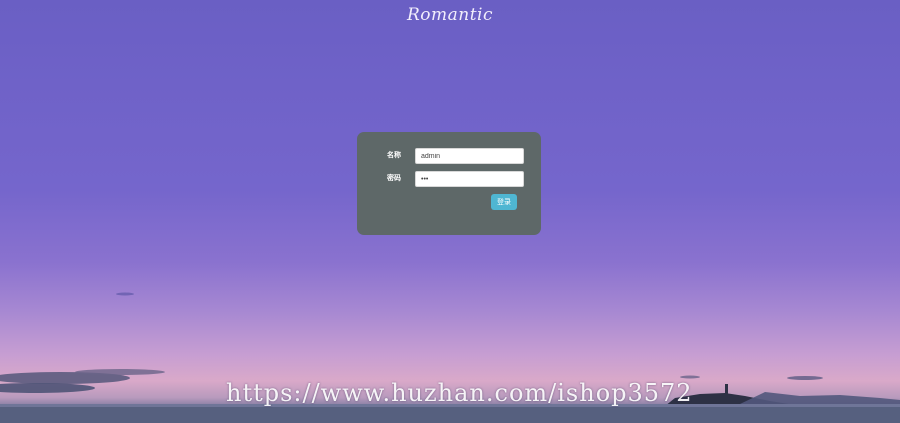  I want to click on password-label: 密码, so click(394, 178).